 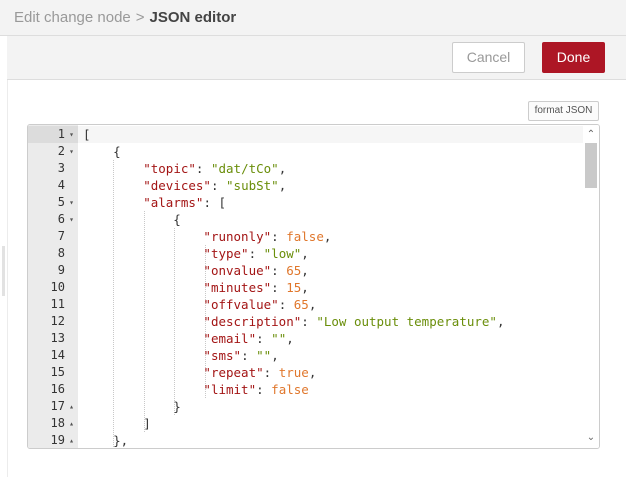 I want to click on code-line: "devices": "subSt",, so click(x=184, y=185).